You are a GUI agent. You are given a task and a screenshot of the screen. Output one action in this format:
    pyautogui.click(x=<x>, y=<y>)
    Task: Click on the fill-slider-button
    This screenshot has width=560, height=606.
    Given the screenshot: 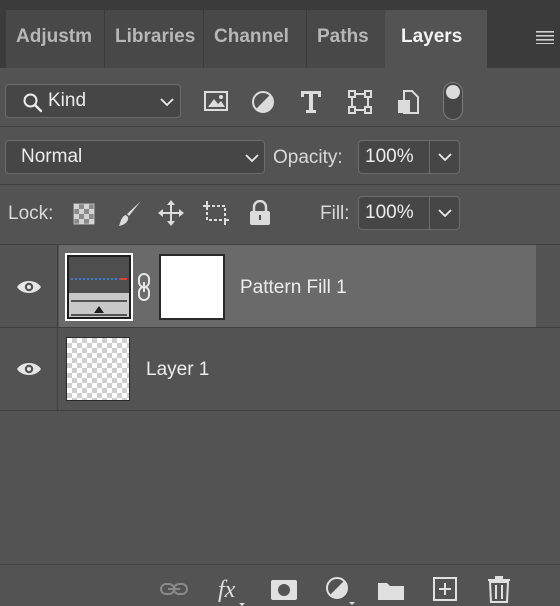 What is the action you would take?
    pyautogui.click(x=444, y=213)
    